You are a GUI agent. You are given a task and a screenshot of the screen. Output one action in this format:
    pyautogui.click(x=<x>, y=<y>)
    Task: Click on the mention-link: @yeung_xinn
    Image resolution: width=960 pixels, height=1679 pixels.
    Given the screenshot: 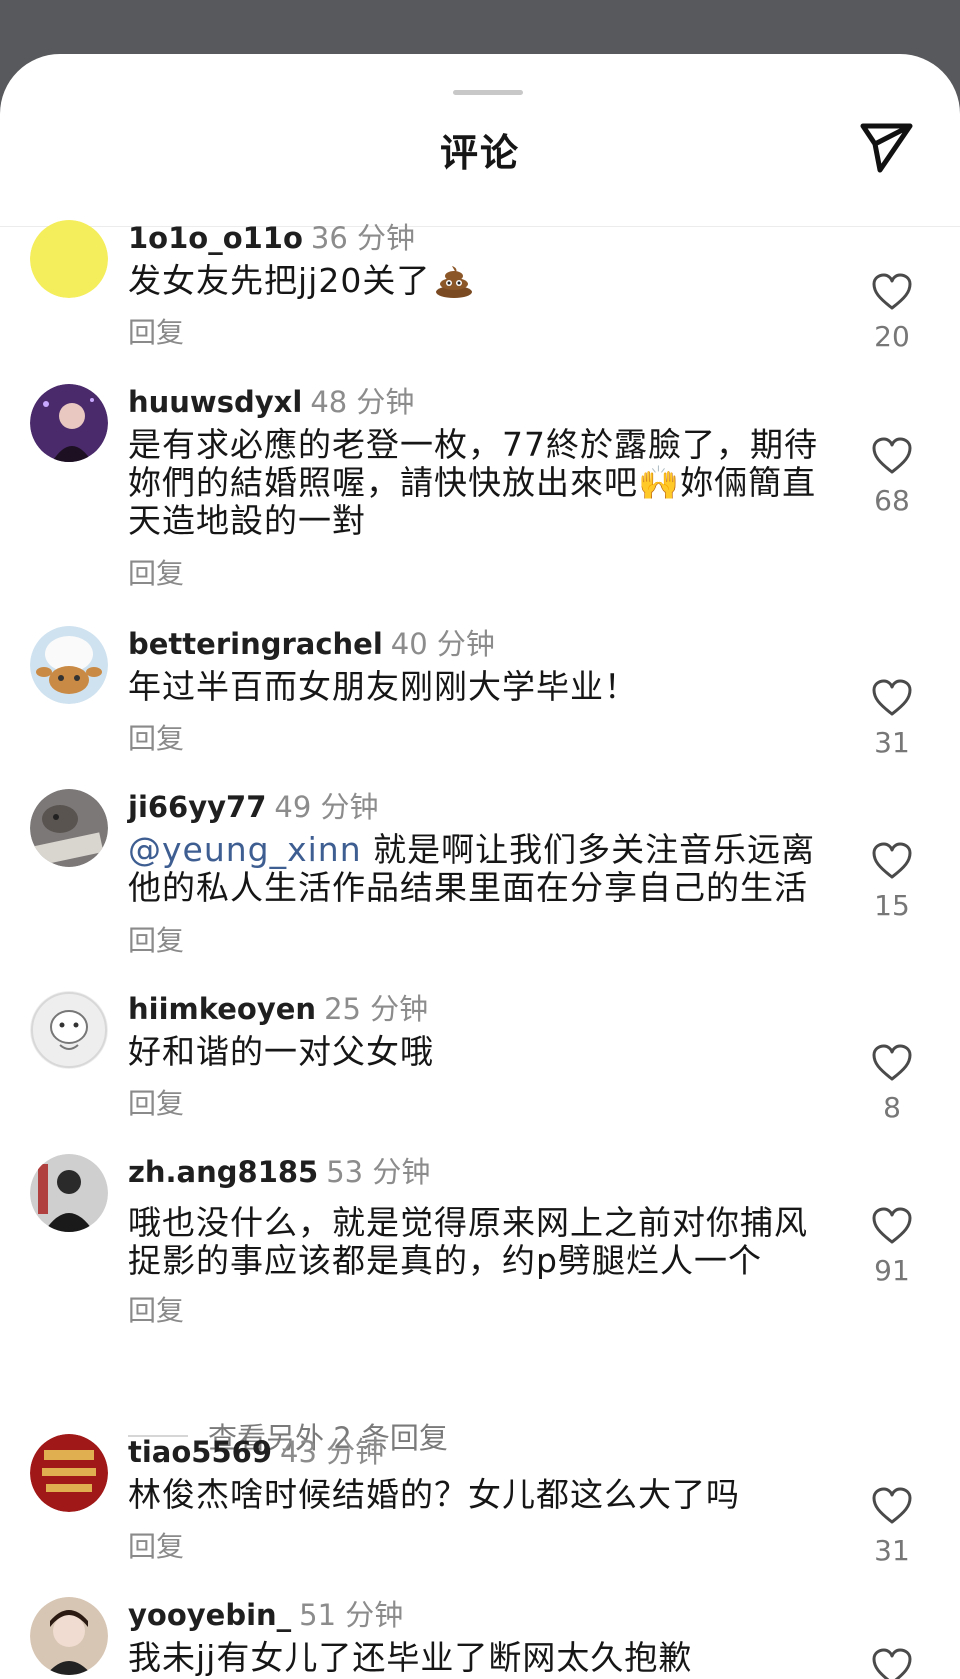 What is the action you would take?
    pyautogui.click(x=245, y=849)
    